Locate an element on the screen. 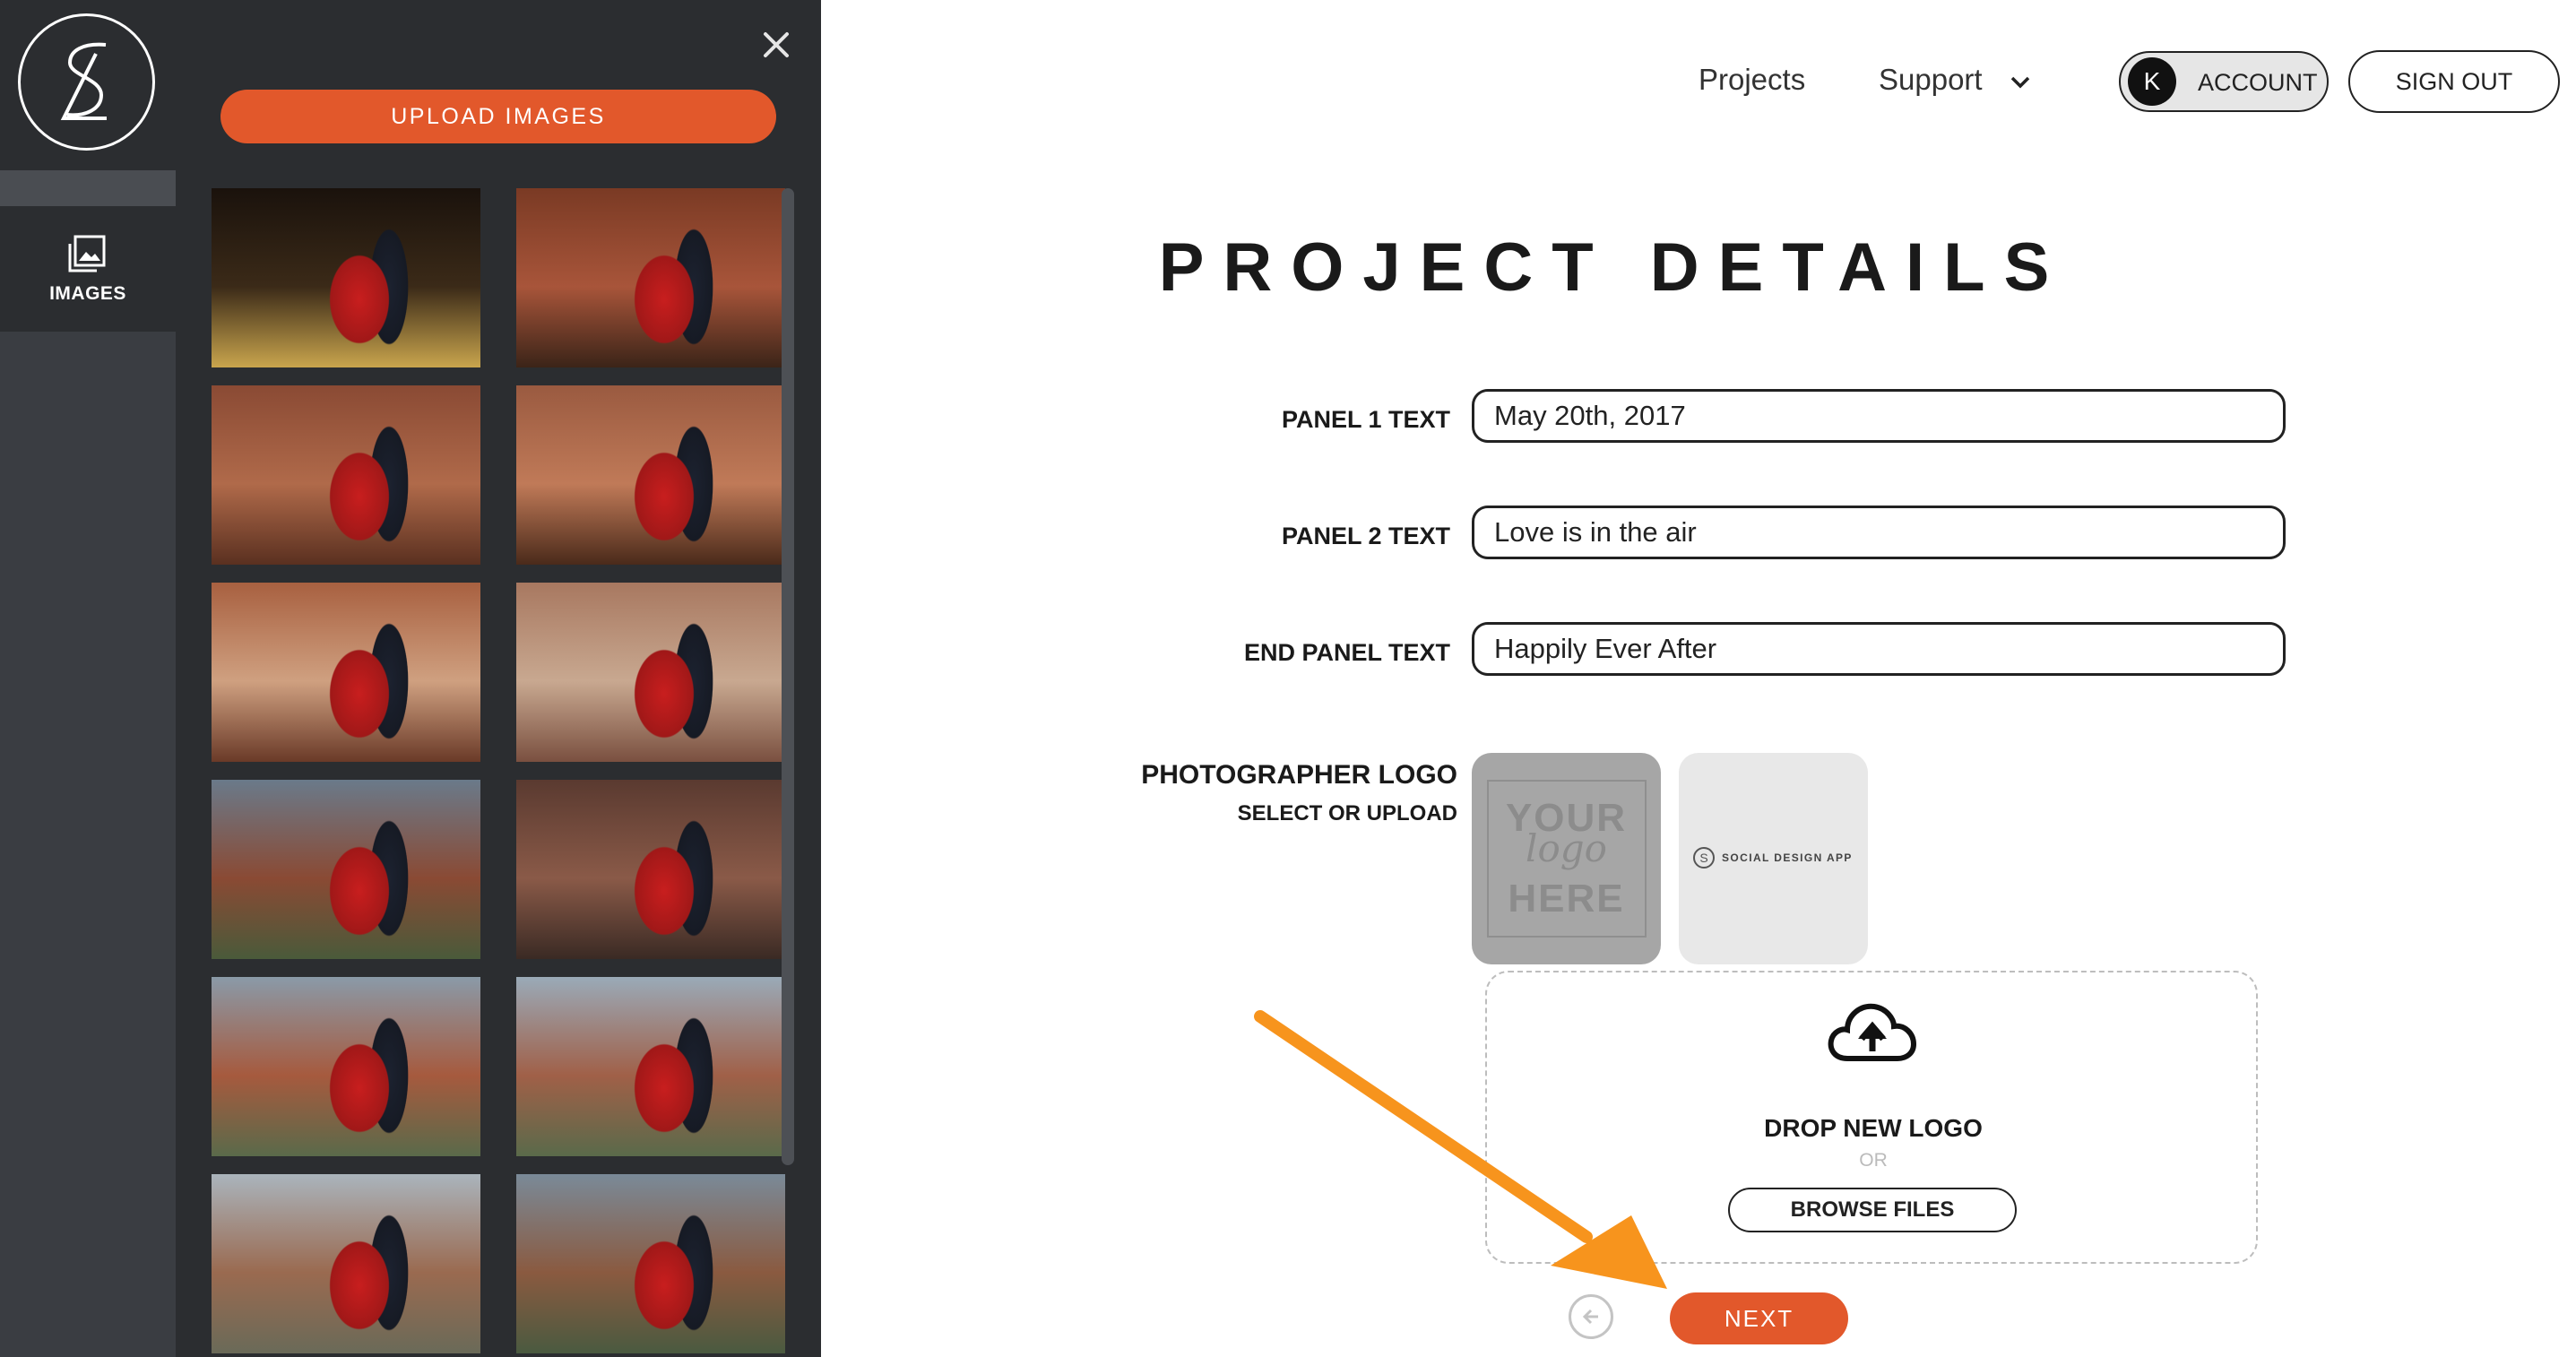 The height and width of the screenshot is (1357, 2576). upload-images-button: UPLOAD IMAGES is located at coordinates (498, 116).